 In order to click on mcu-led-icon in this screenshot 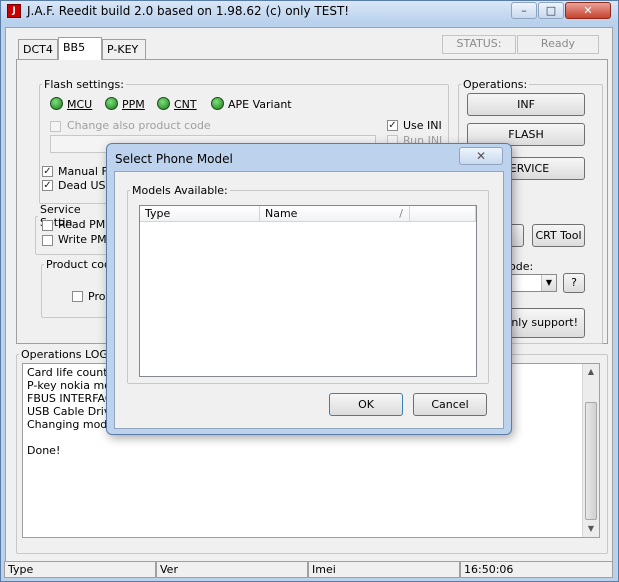, I will do `click(56, 103)`.